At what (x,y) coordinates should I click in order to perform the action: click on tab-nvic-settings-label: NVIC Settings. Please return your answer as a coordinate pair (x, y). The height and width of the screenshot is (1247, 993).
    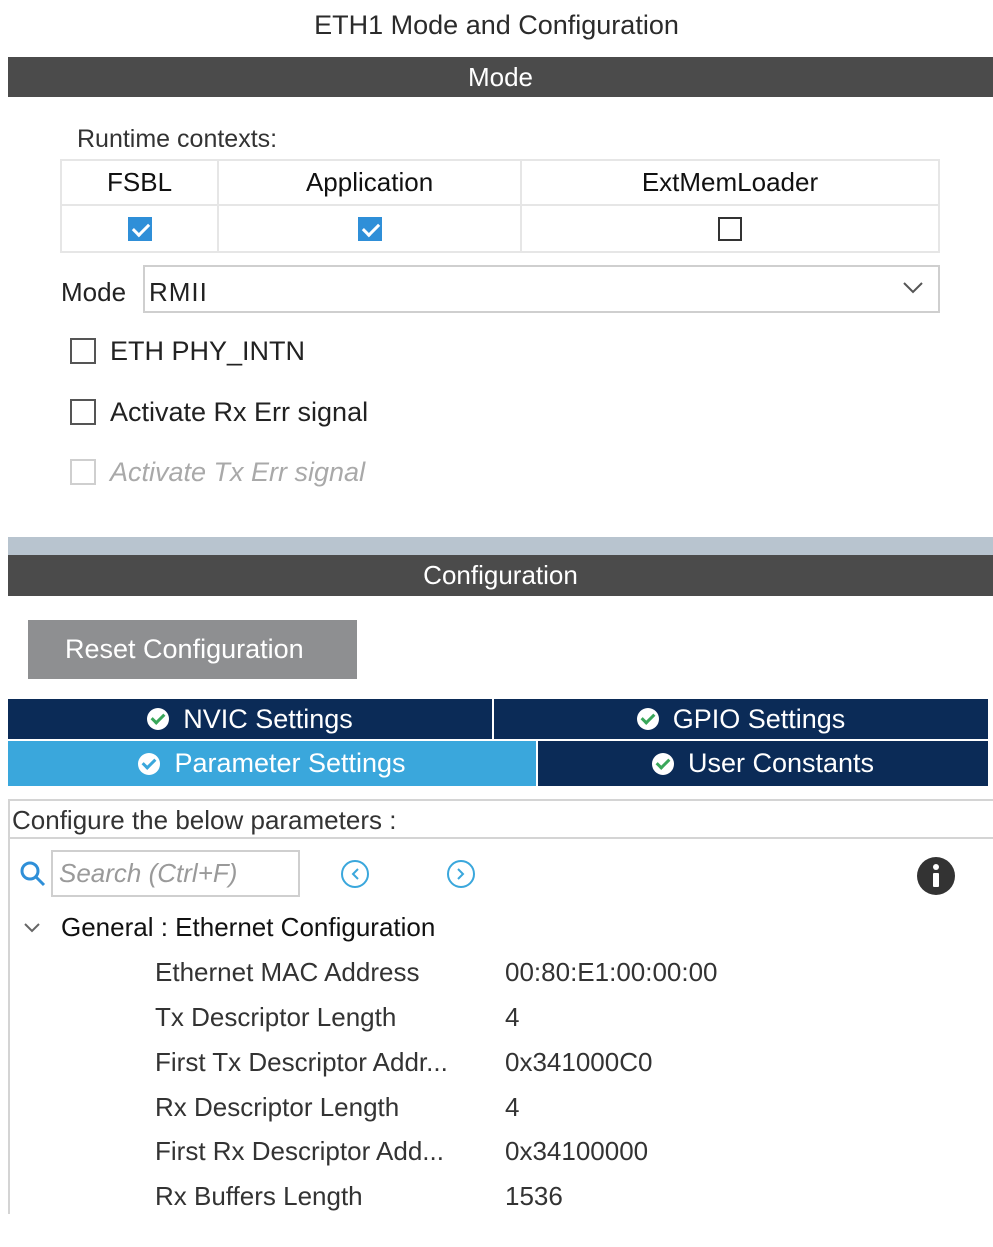
    Looking at the image, I should click on (268, 718).